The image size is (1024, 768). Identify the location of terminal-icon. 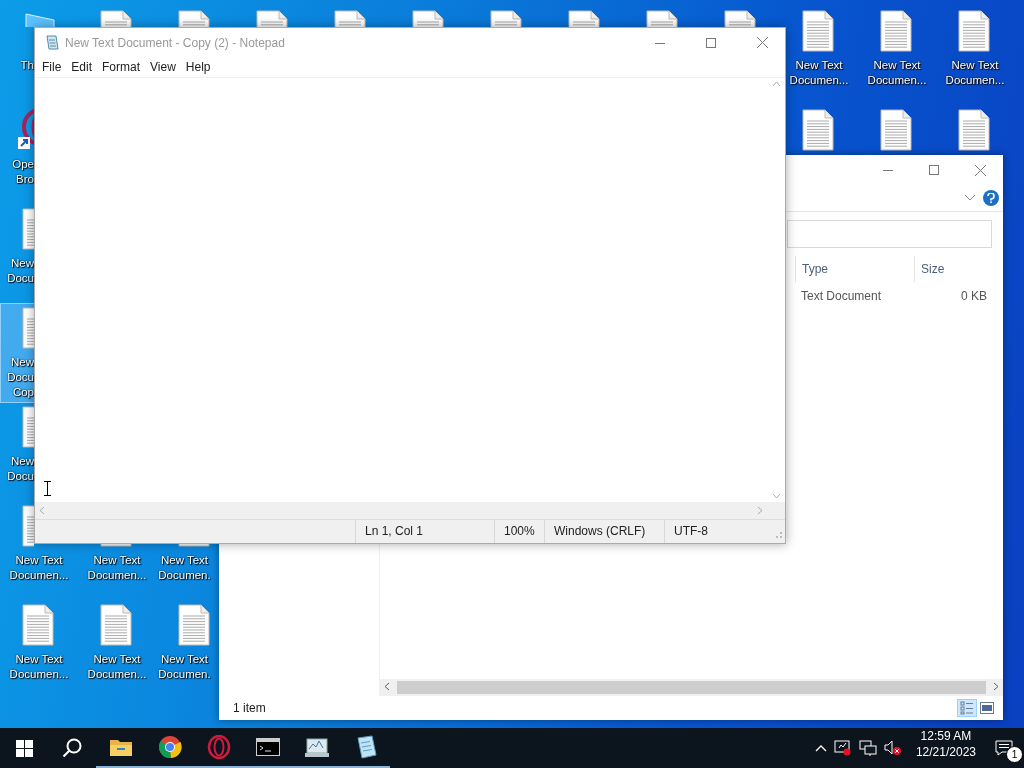
(267, 747).